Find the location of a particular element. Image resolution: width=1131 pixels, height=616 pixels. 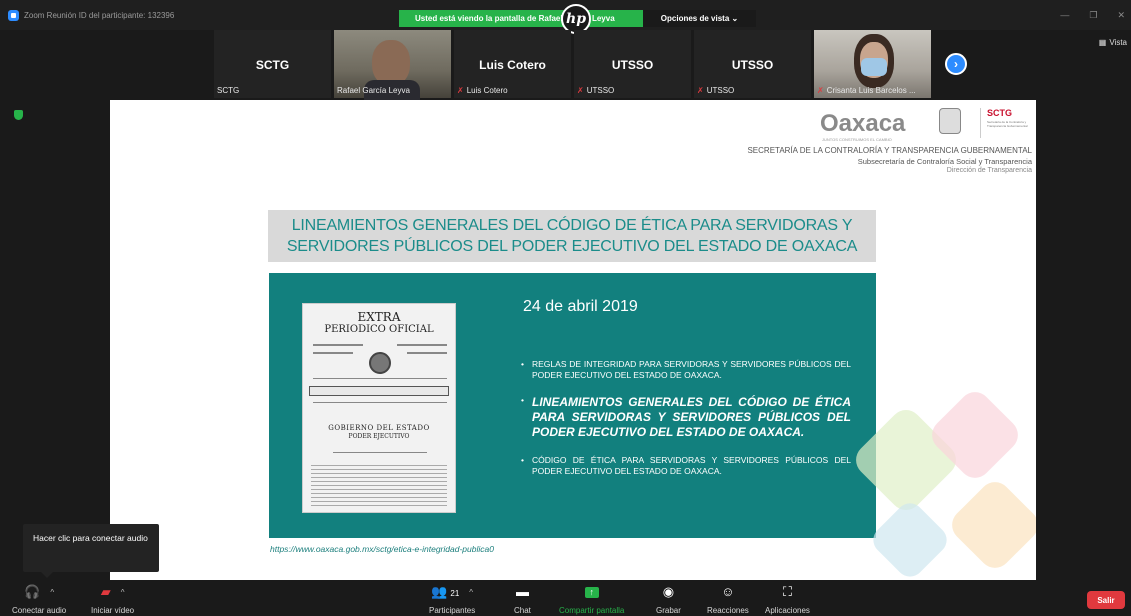

share-screen-button: ↑ Compartir pantalla is located at coordinates (591, 599).